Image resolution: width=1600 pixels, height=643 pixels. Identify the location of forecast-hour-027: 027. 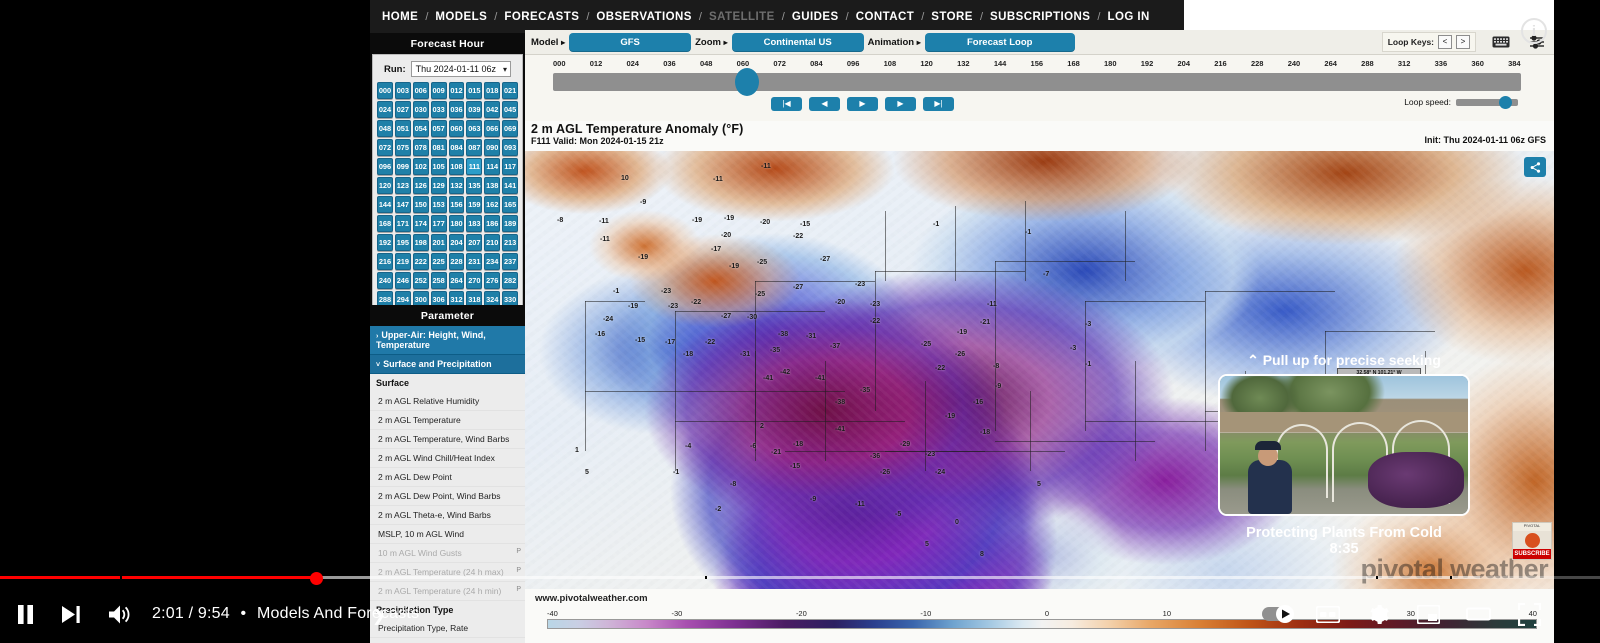
(402, 109).